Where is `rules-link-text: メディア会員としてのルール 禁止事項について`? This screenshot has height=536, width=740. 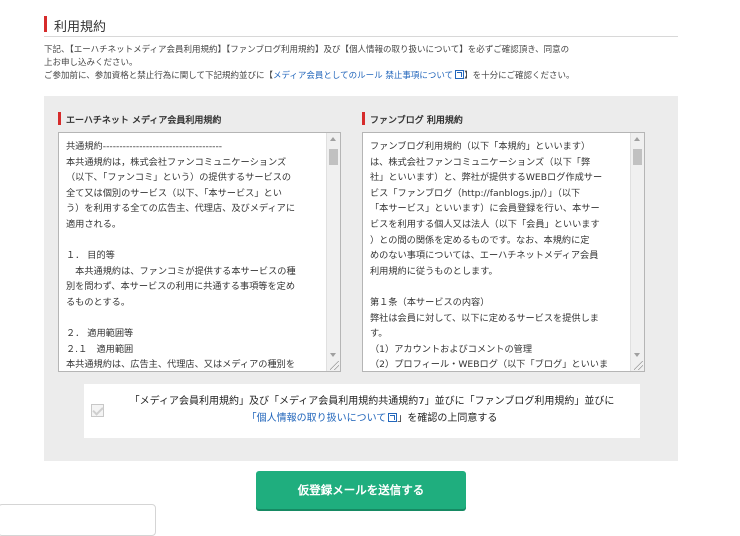
rules-link-text: メディア会員としてのルール 禁止事項について is located at coordinates (363, 76).